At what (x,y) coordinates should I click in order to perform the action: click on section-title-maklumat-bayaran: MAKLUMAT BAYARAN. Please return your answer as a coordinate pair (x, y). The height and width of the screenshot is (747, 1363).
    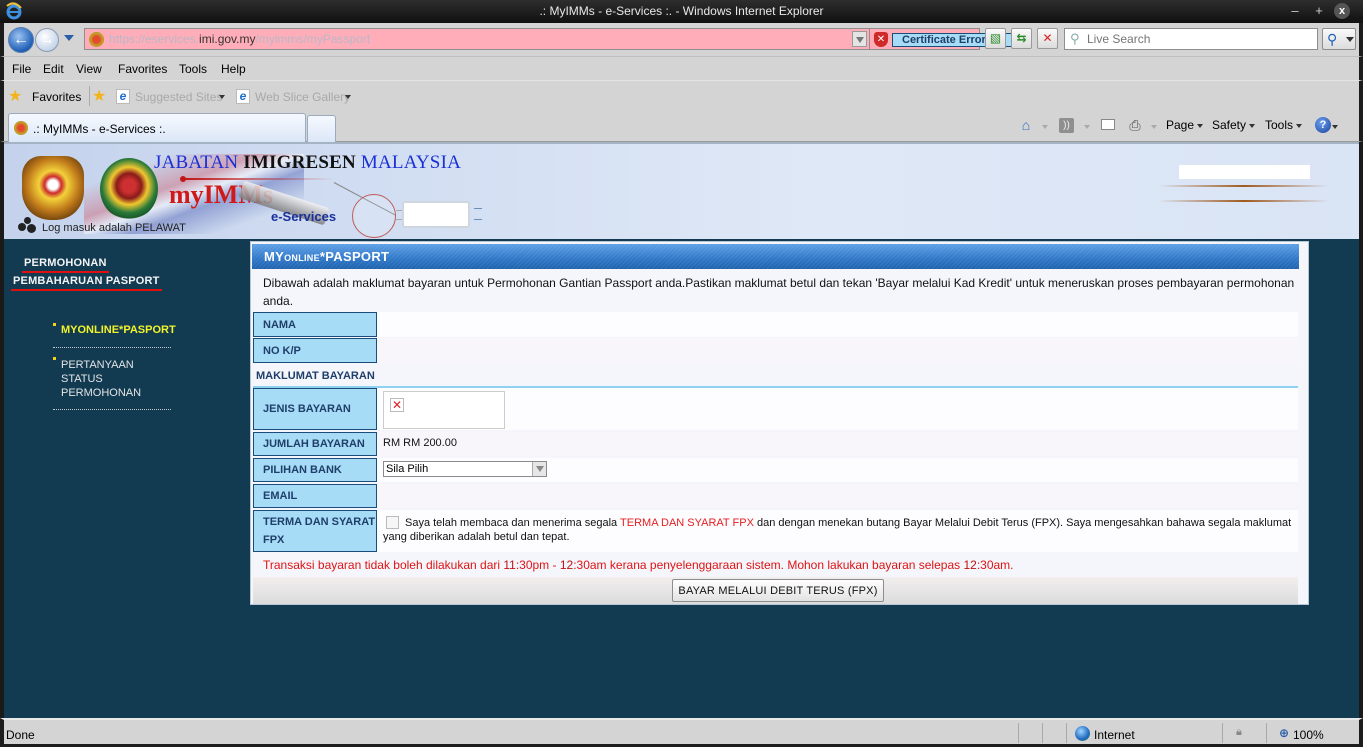
    Looking at the image, I should click on (315, 376).